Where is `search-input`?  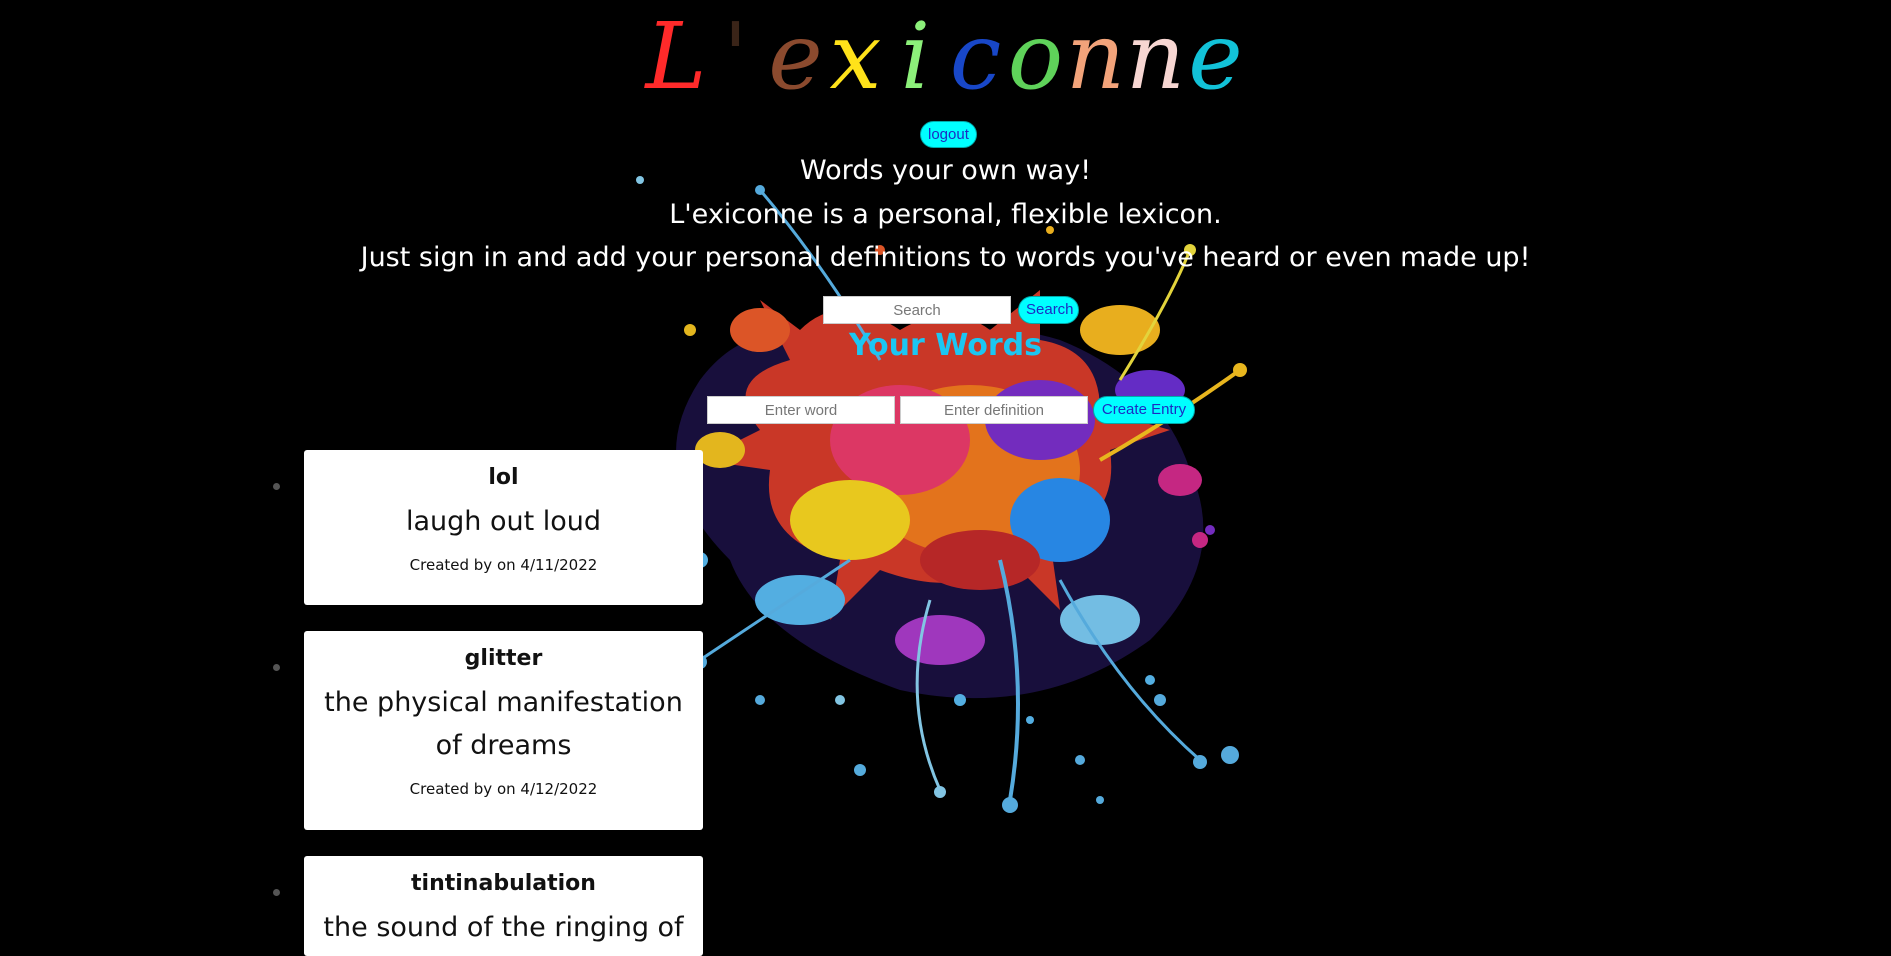 search-input is located at coordinates (917, 310).